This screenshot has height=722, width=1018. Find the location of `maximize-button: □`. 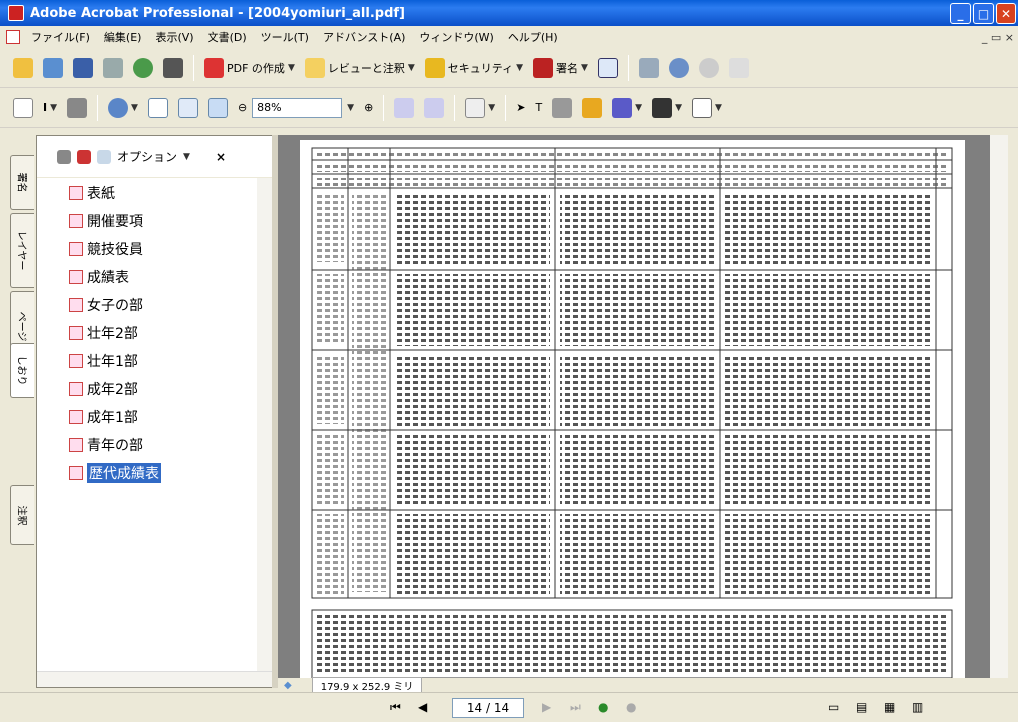

maximize-button: □ is located at coordinates (983, 13).